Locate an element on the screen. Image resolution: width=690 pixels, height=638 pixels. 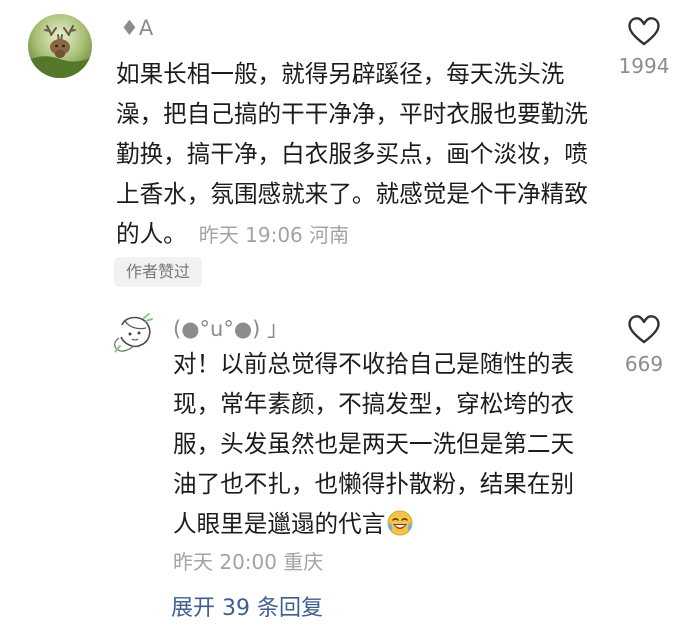
comment-location: 河南 is located at coordinates (326, 235).